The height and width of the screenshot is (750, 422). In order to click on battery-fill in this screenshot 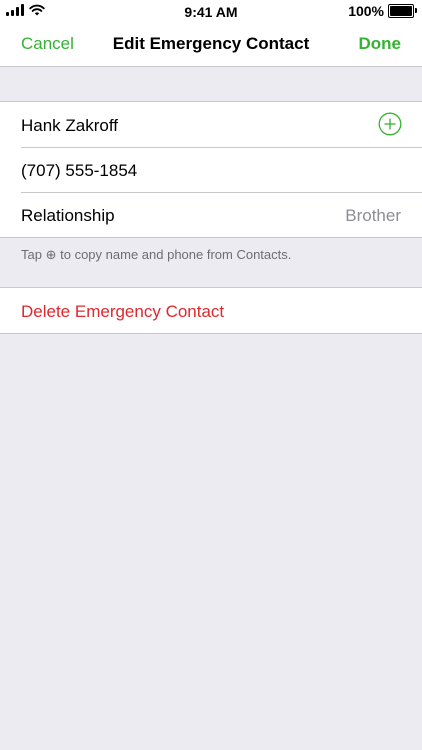, I will do `click(401, 11)`.